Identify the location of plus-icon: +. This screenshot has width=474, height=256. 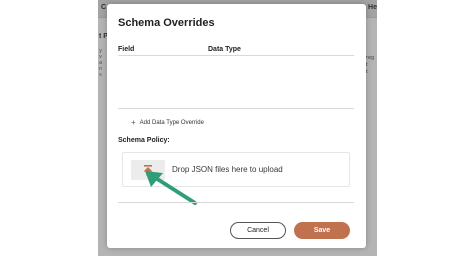
(133, 122).